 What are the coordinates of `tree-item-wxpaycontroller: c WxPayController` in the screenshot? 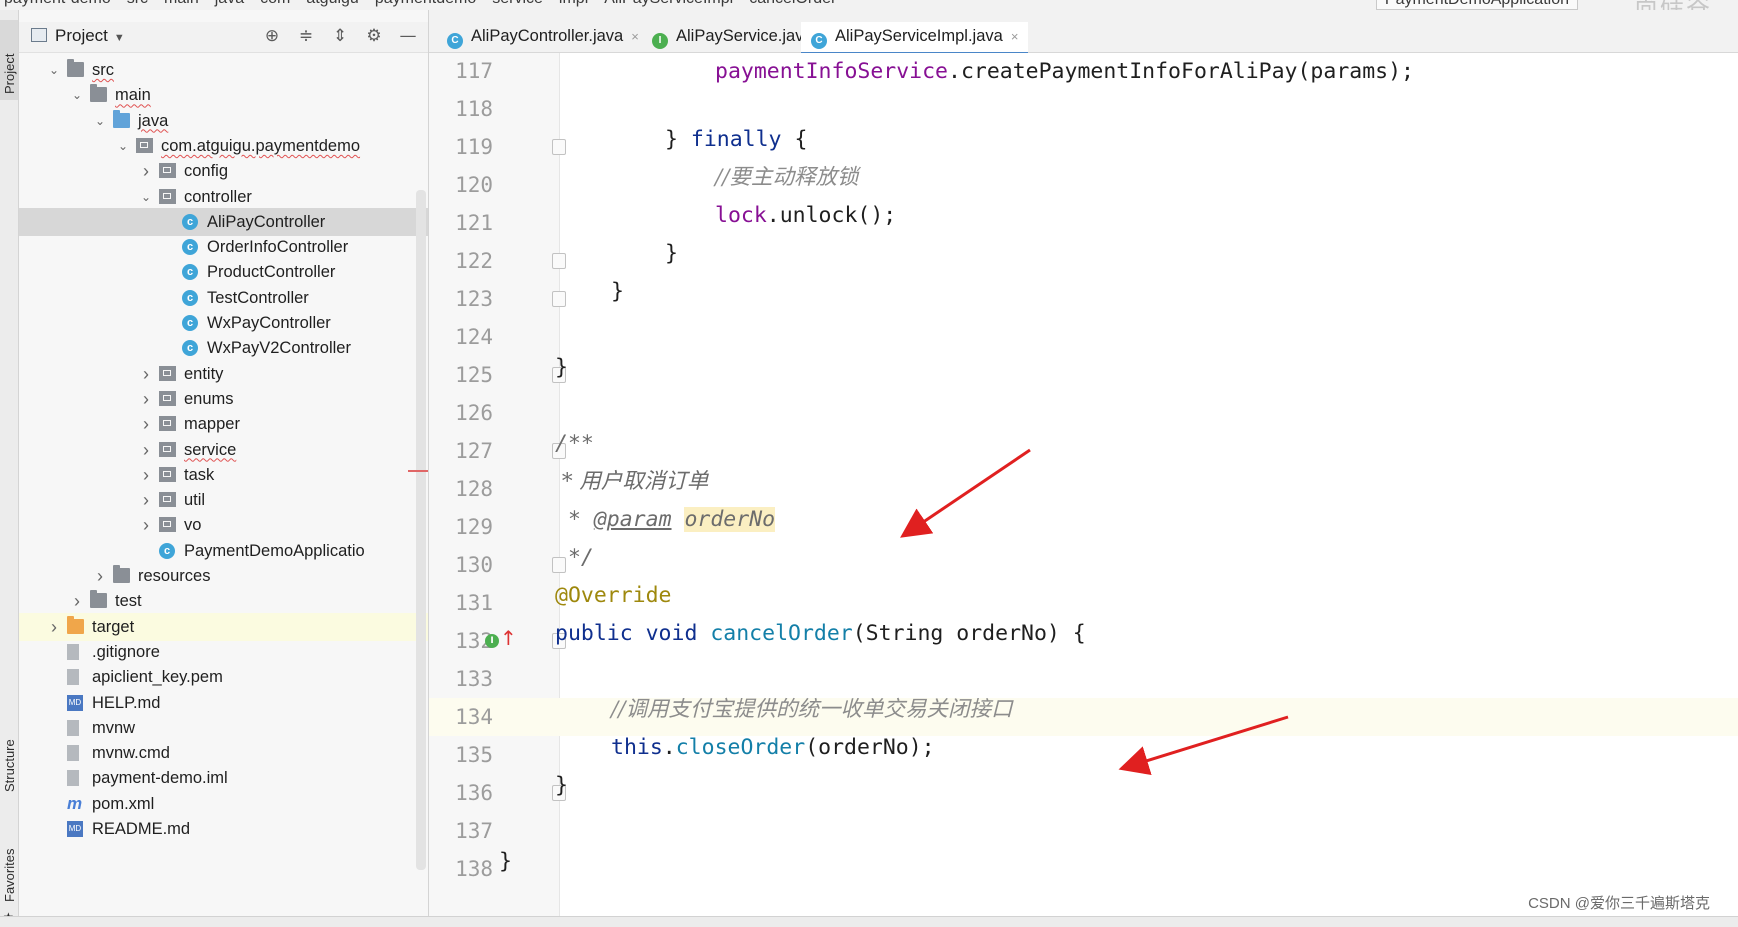 It's located at (223, 323).